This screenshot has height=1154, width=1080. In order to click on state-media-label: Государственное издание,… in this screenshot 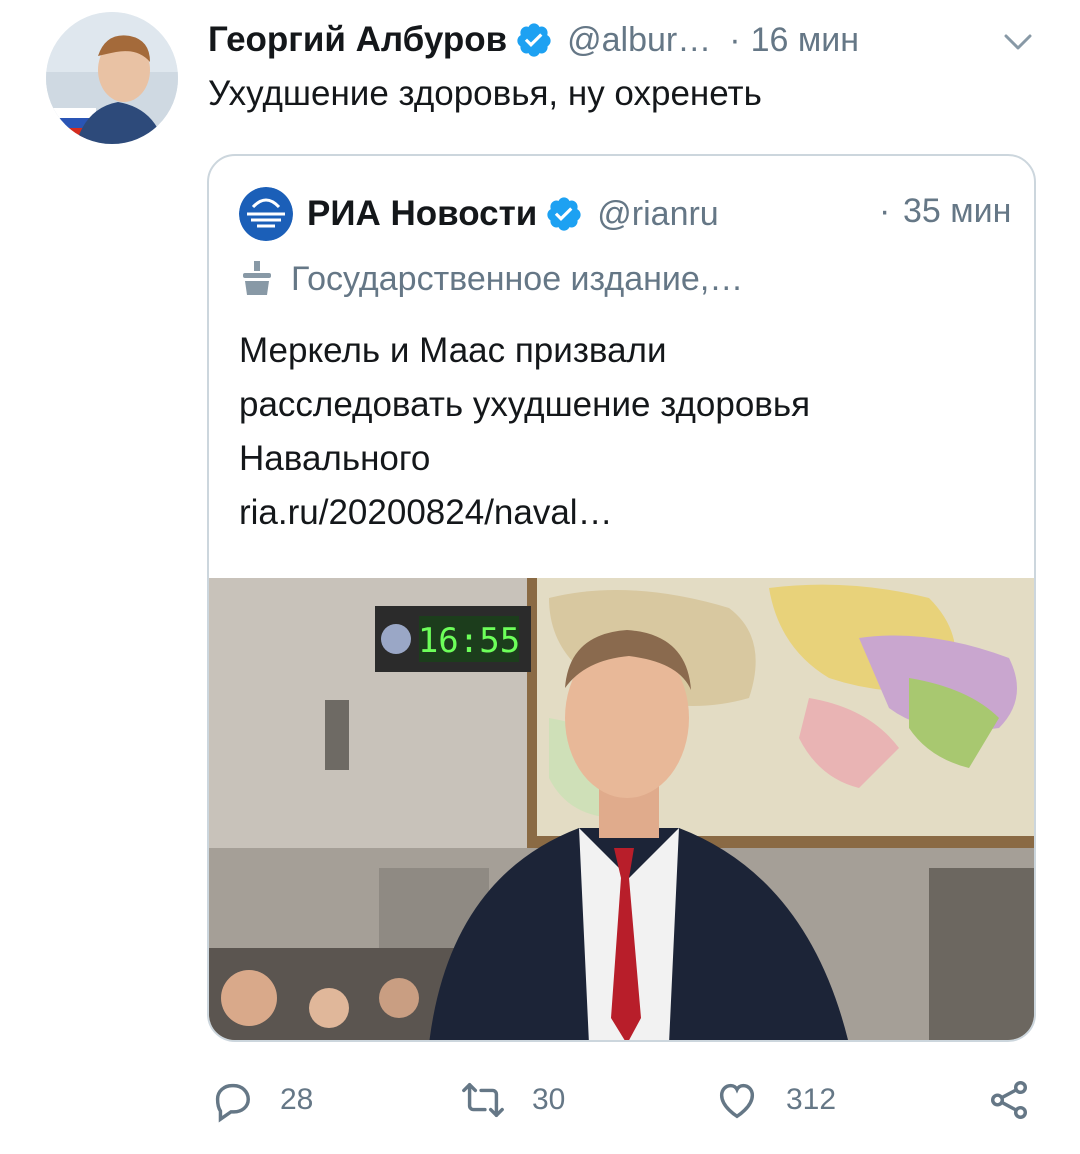, I will do `click(491, 279)`.